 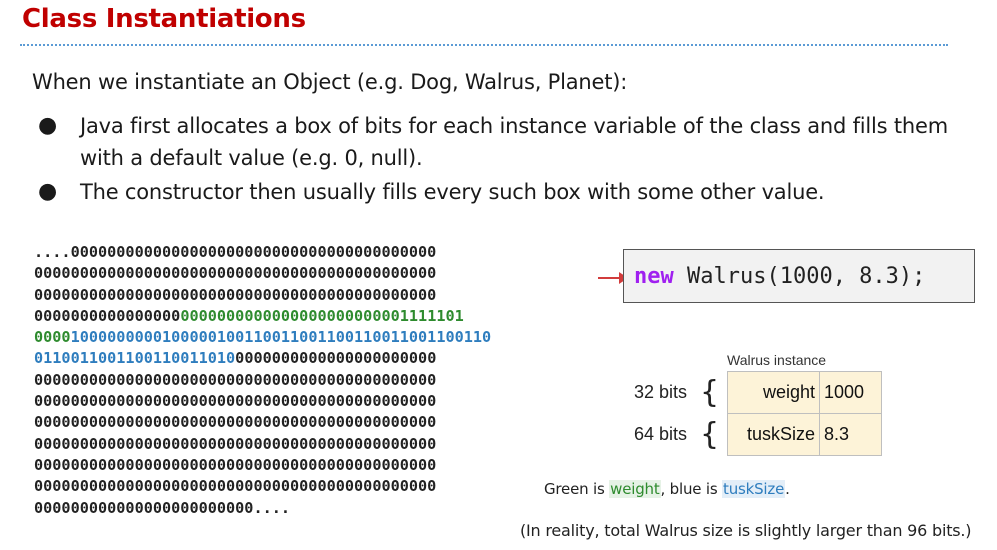 What do you see at coordinates (850, 434) in the screenshot?
I see `field-value: 8.3` at bounding box center [850, 434].